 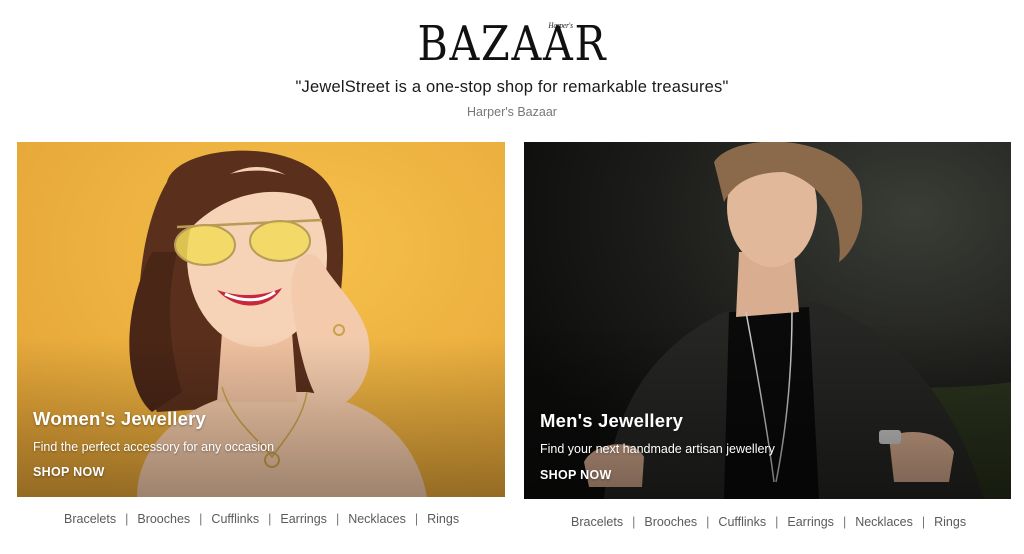 I want to click on press-logo-area: Harper's BAZAAR, so click(x=512, y=44).